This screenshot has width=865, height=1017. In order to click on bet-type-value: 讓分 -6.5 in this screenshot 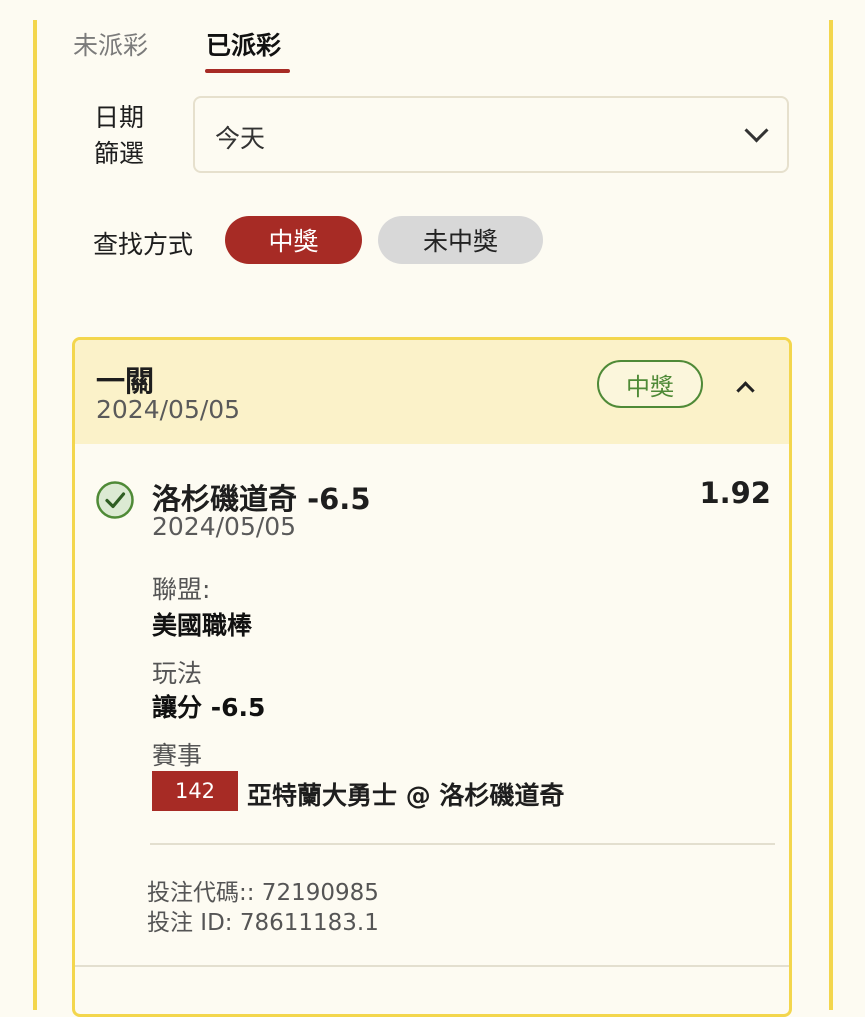, I will do `click(209, 707)`.